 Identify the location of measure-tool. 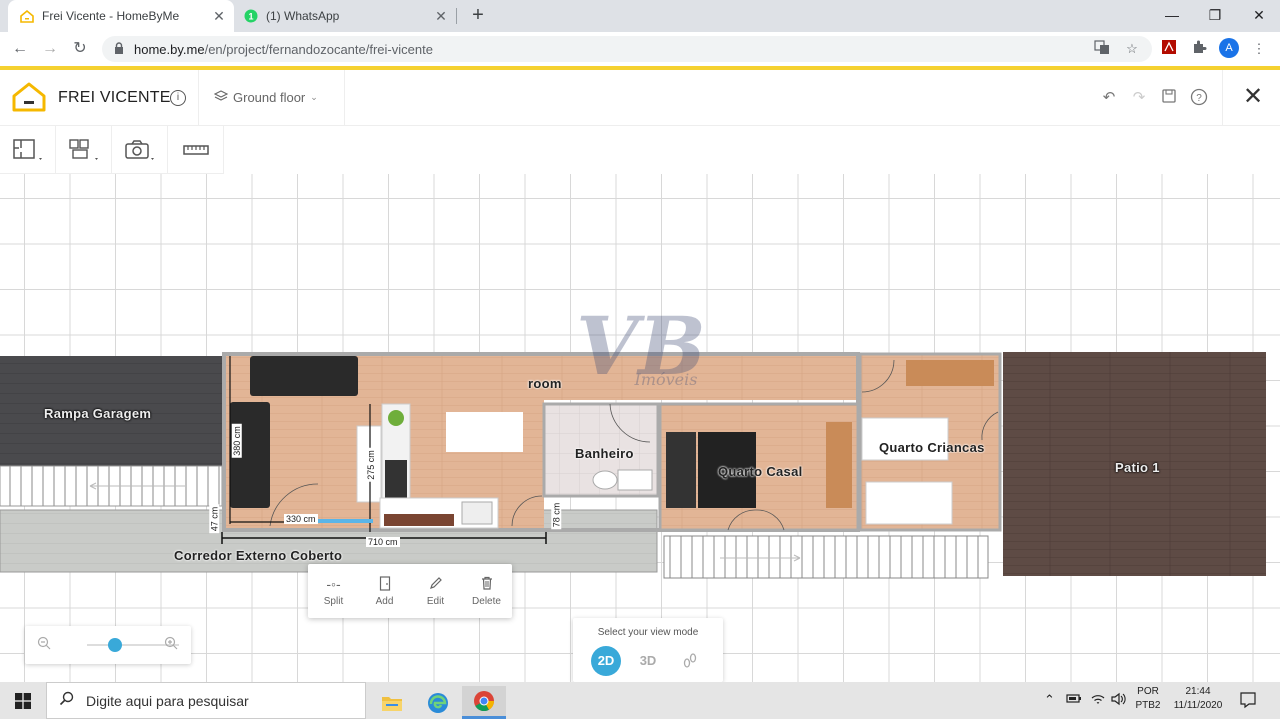
(196, 150).